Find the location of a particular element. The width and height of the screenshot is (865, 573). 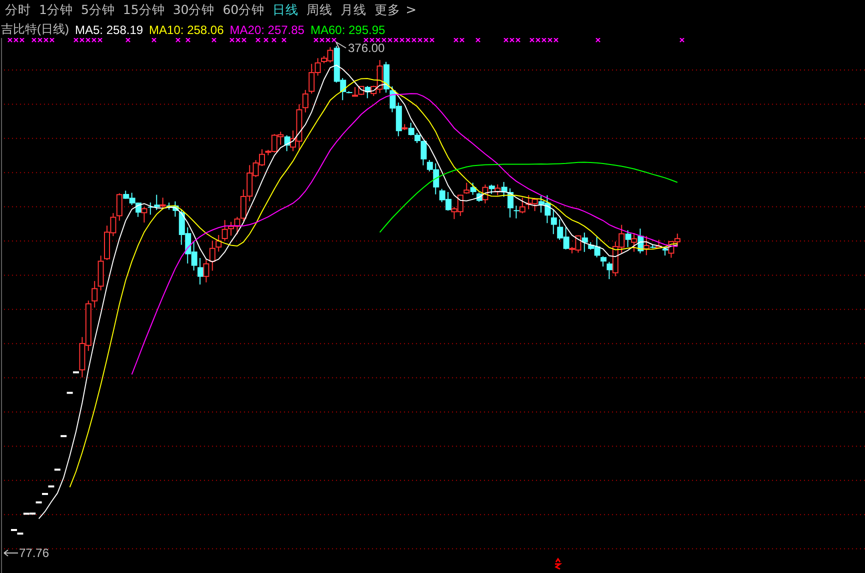

period-tab: 1分钟 is located at coordinates (57, 10).